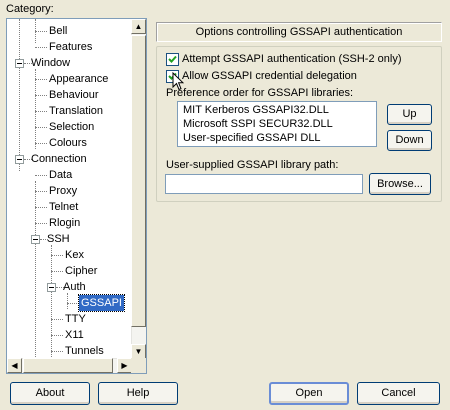 This screenshot has height=410, width=450. Describe the element at coordinates (63, 191) in the screenshot. I see `tree-item-proxy: Proxy` at that location.